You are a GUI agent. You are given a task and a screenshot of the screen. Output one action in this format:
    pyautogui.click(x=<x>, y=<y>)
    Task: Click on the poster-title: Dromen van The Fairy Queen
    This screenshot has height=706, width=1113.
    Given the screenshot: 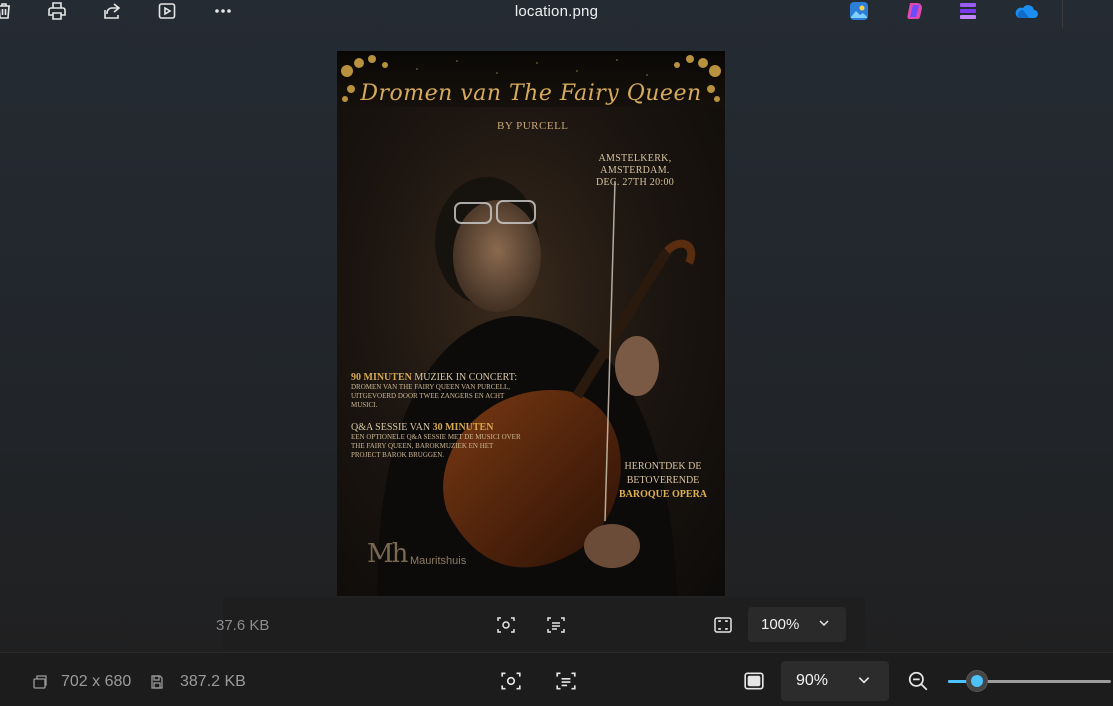 What is the action you would take?
    pyautogui.click(x=531, y=93)
    